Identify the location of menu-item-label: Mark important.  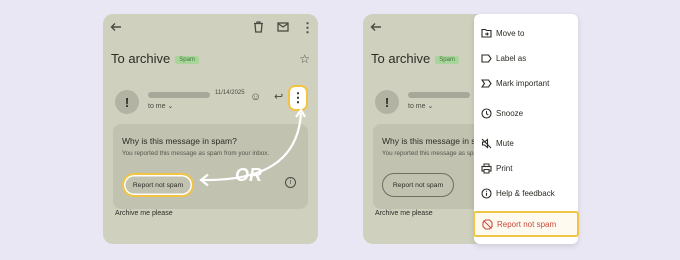
(523, 83).